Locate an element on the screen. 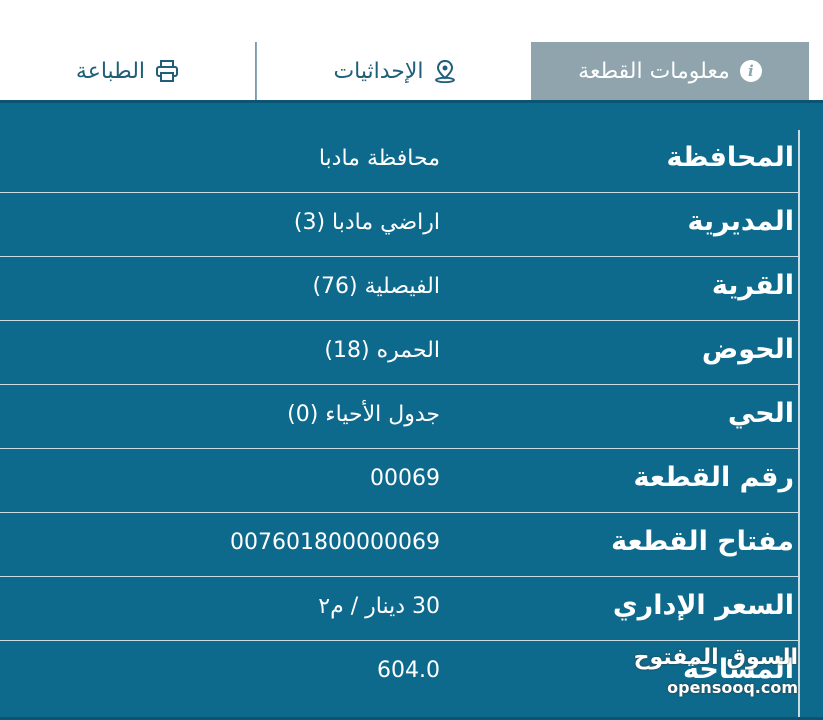 Image resolution: width=823 pixels, height=720 pixels. row-basin: الحوض الحمره (18) is located at coordinates (399, 352).